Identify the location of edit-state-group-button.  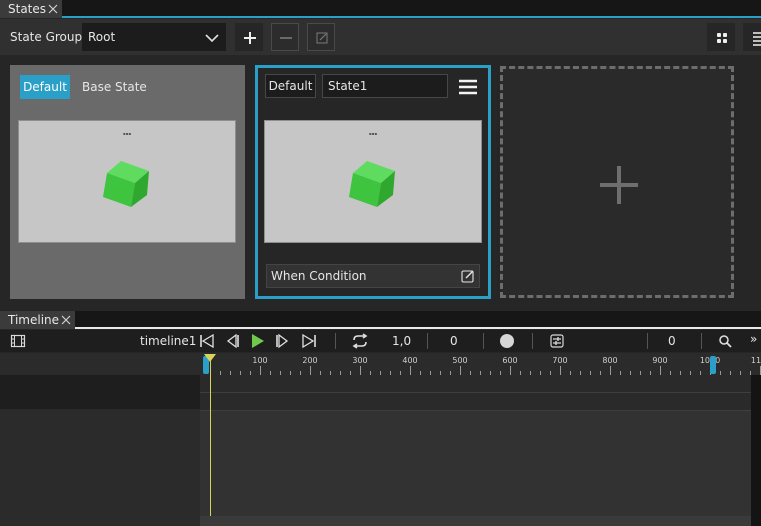
(321, 37).